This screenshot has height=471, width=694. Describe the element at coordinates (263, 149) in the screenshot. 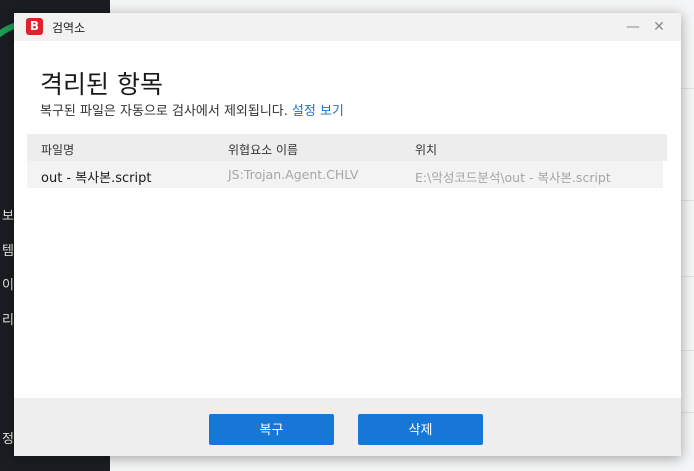

I see `column-header-threat: 위협요소 이름` at that location.